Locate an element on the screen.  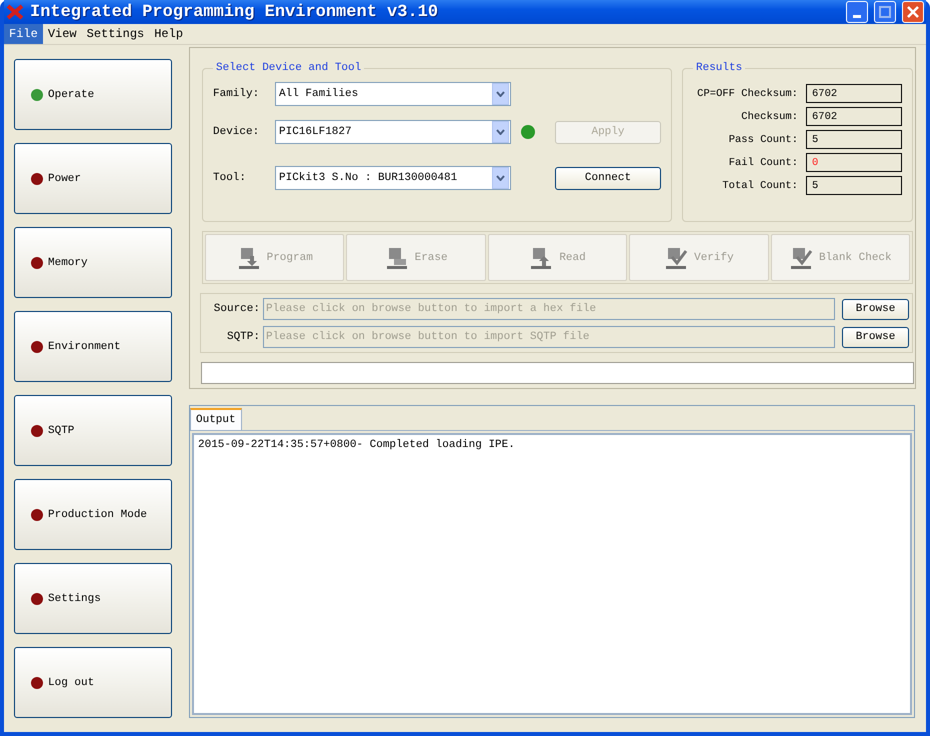
close-button is located at coordinates (913, 12).